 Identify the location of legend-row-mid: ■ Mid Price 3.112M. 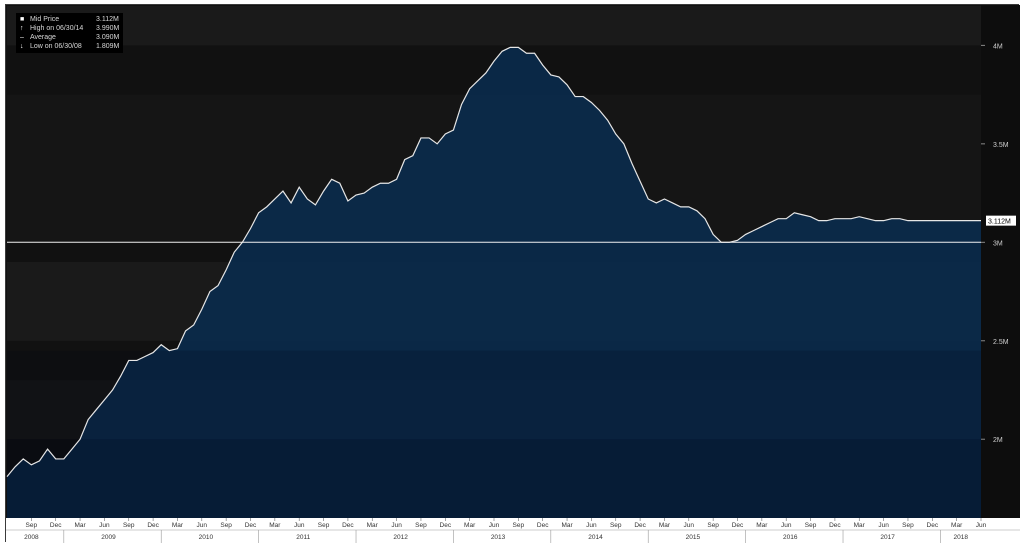
(69, 19).